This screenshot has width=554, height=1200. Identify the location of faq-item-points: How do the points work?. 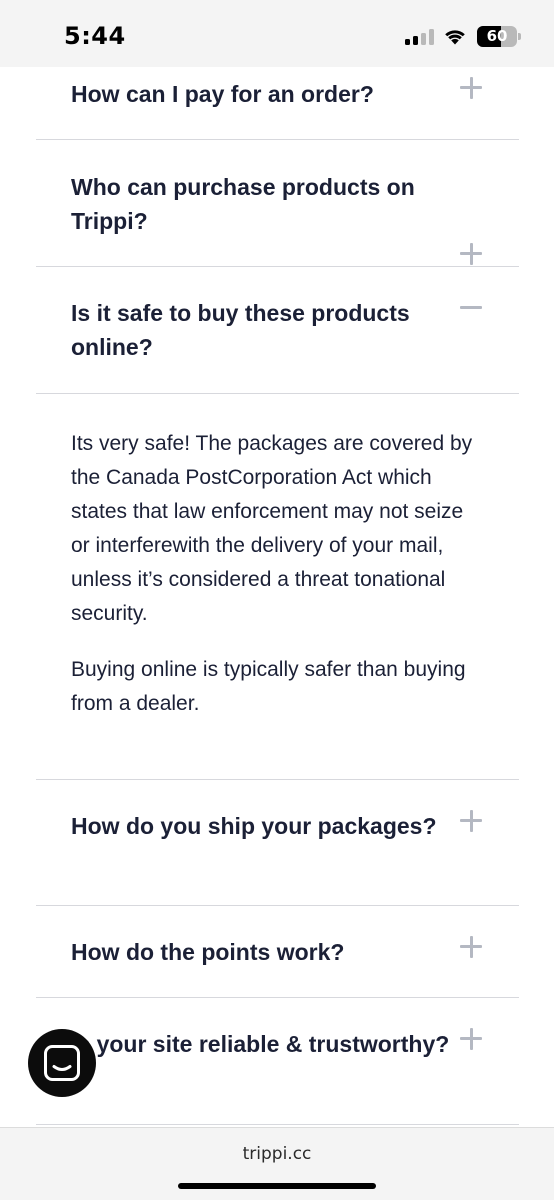
(277, 952).